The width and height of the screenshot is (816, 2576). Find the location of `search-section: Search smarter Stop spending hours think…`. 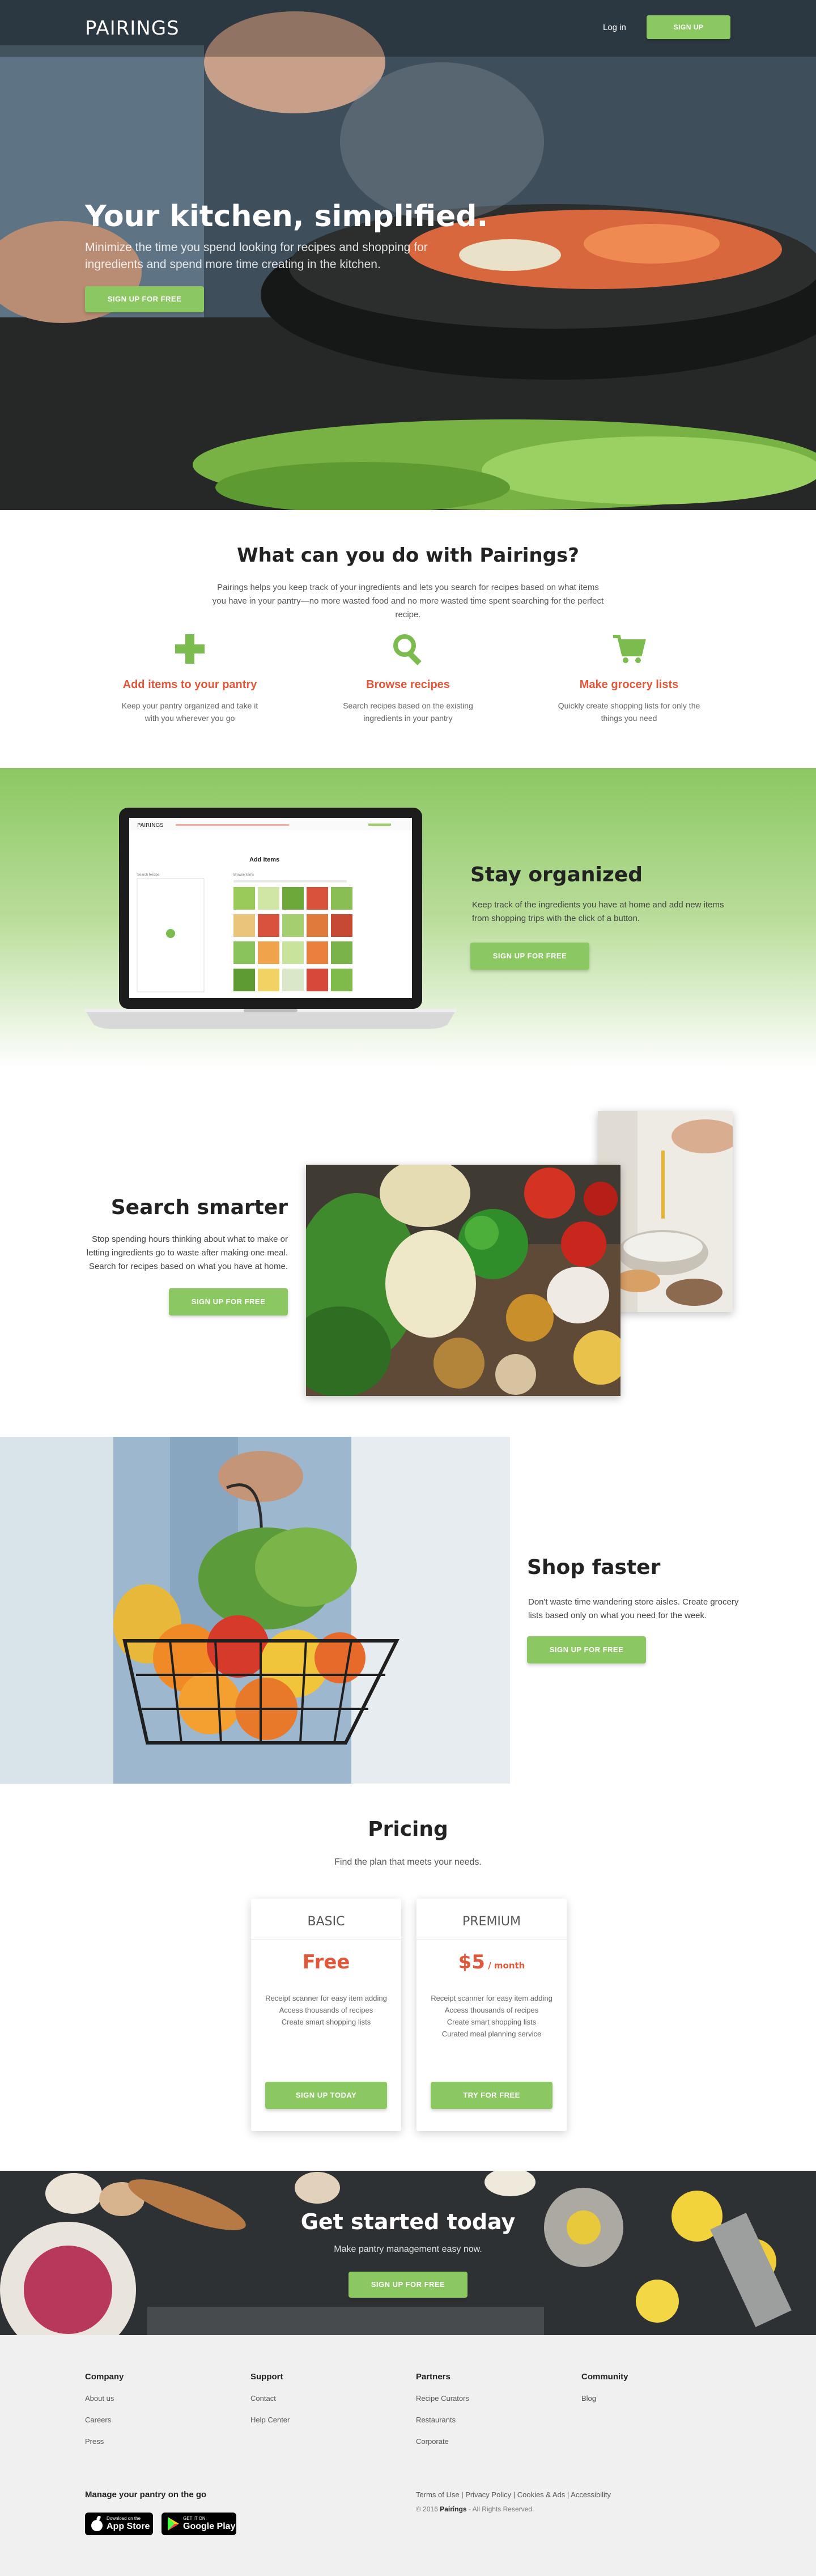

search-section: Search smarter Stop spending hours think… is located at coordinates (408, 1252).